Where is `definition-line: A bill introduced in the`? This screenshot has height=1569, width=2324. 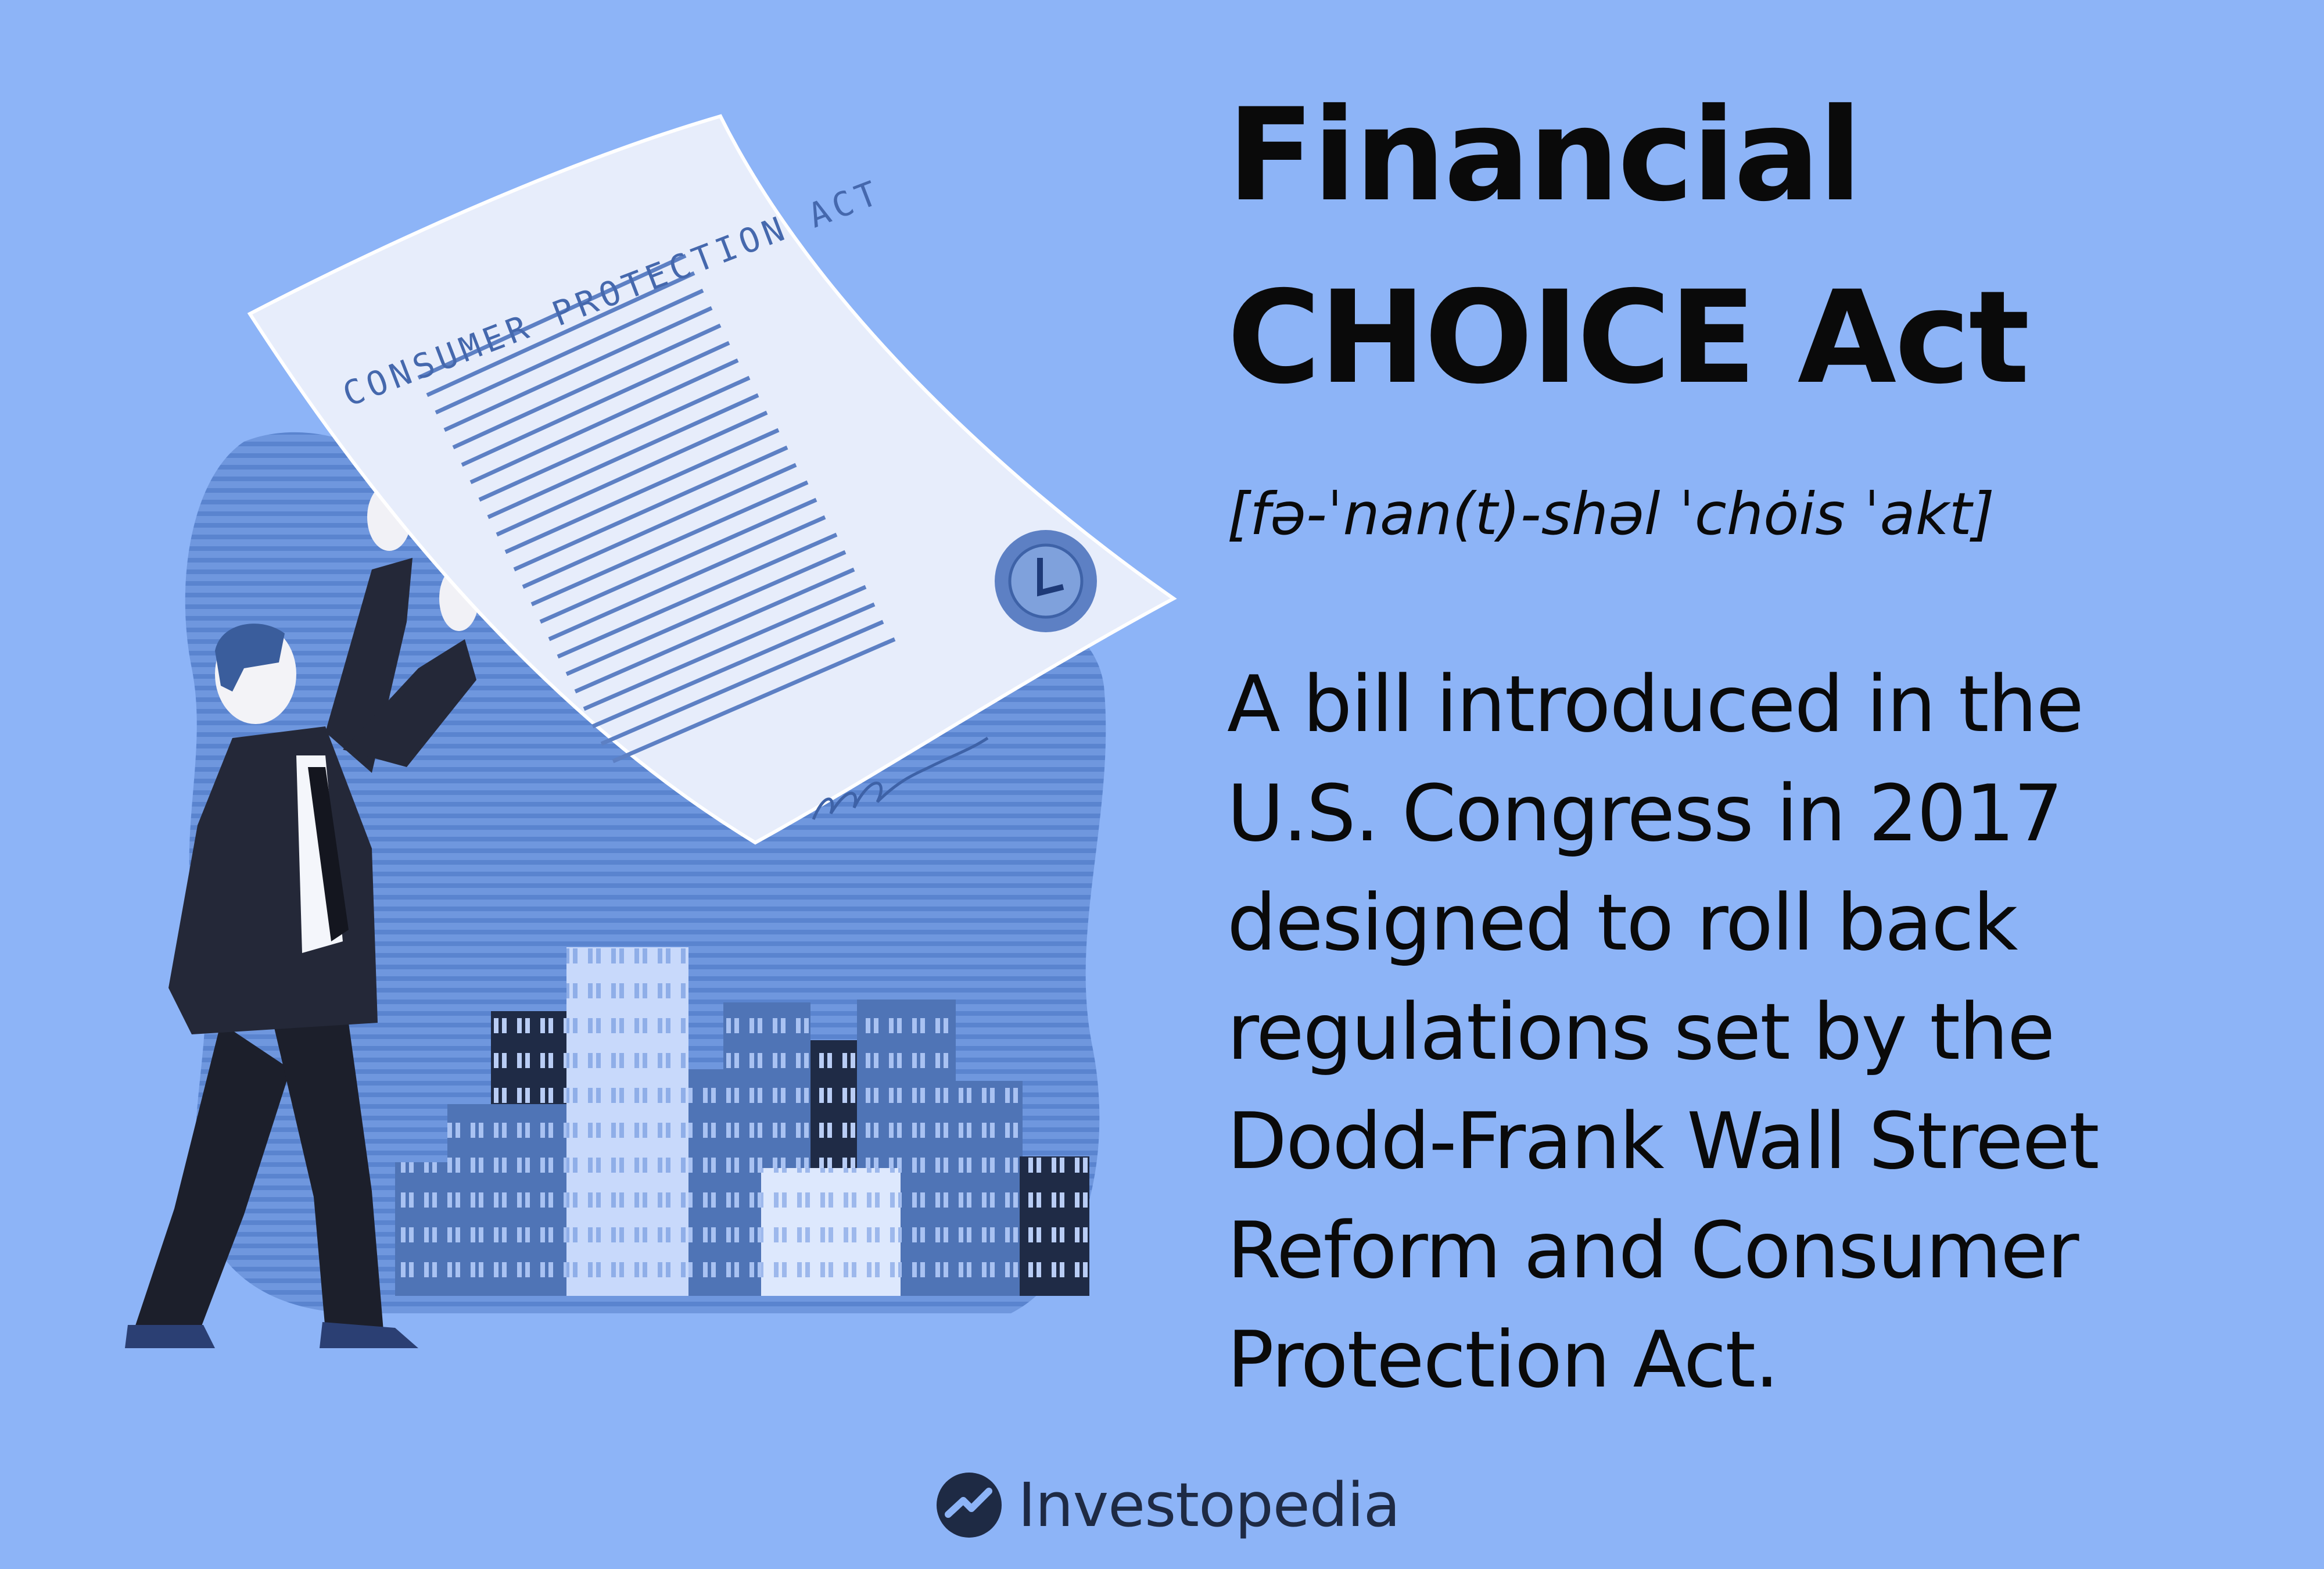
definition-line: A bill introduced in the is located at coordinates (1655, 704).